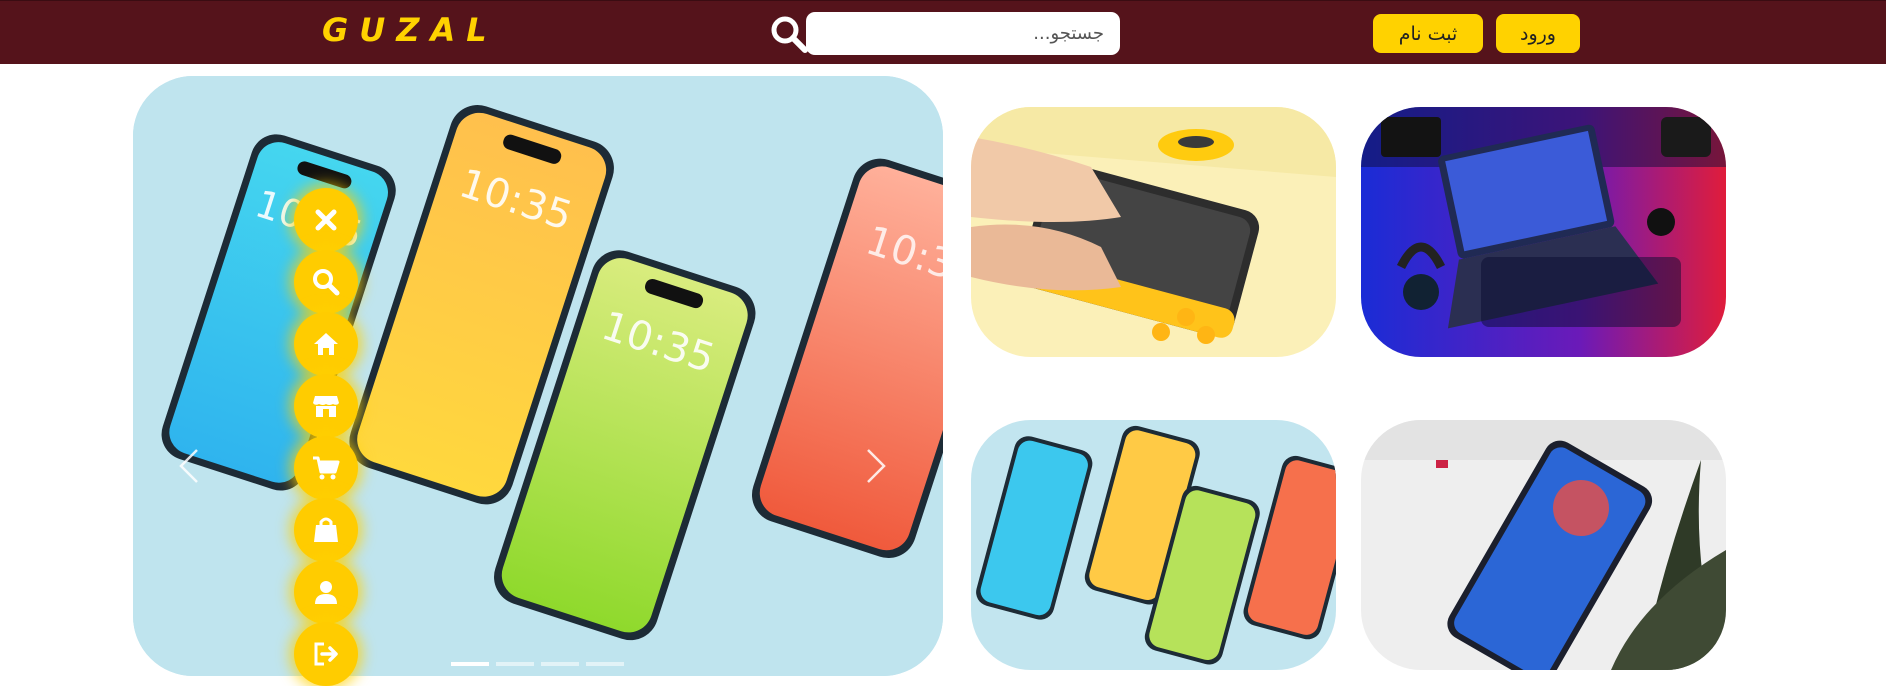 This screenshot has width=1886, height=686. What do you see at coordinates (875, 466) in the screenshot?
I see `chevron-right-icon` at bounding box center [875, 466].